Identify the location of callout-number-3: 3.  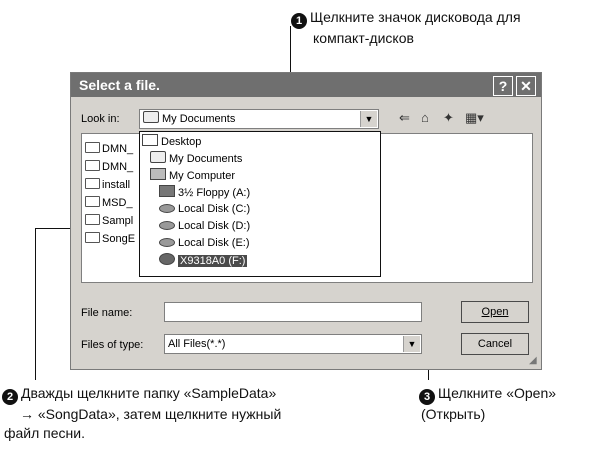
(427, 397).